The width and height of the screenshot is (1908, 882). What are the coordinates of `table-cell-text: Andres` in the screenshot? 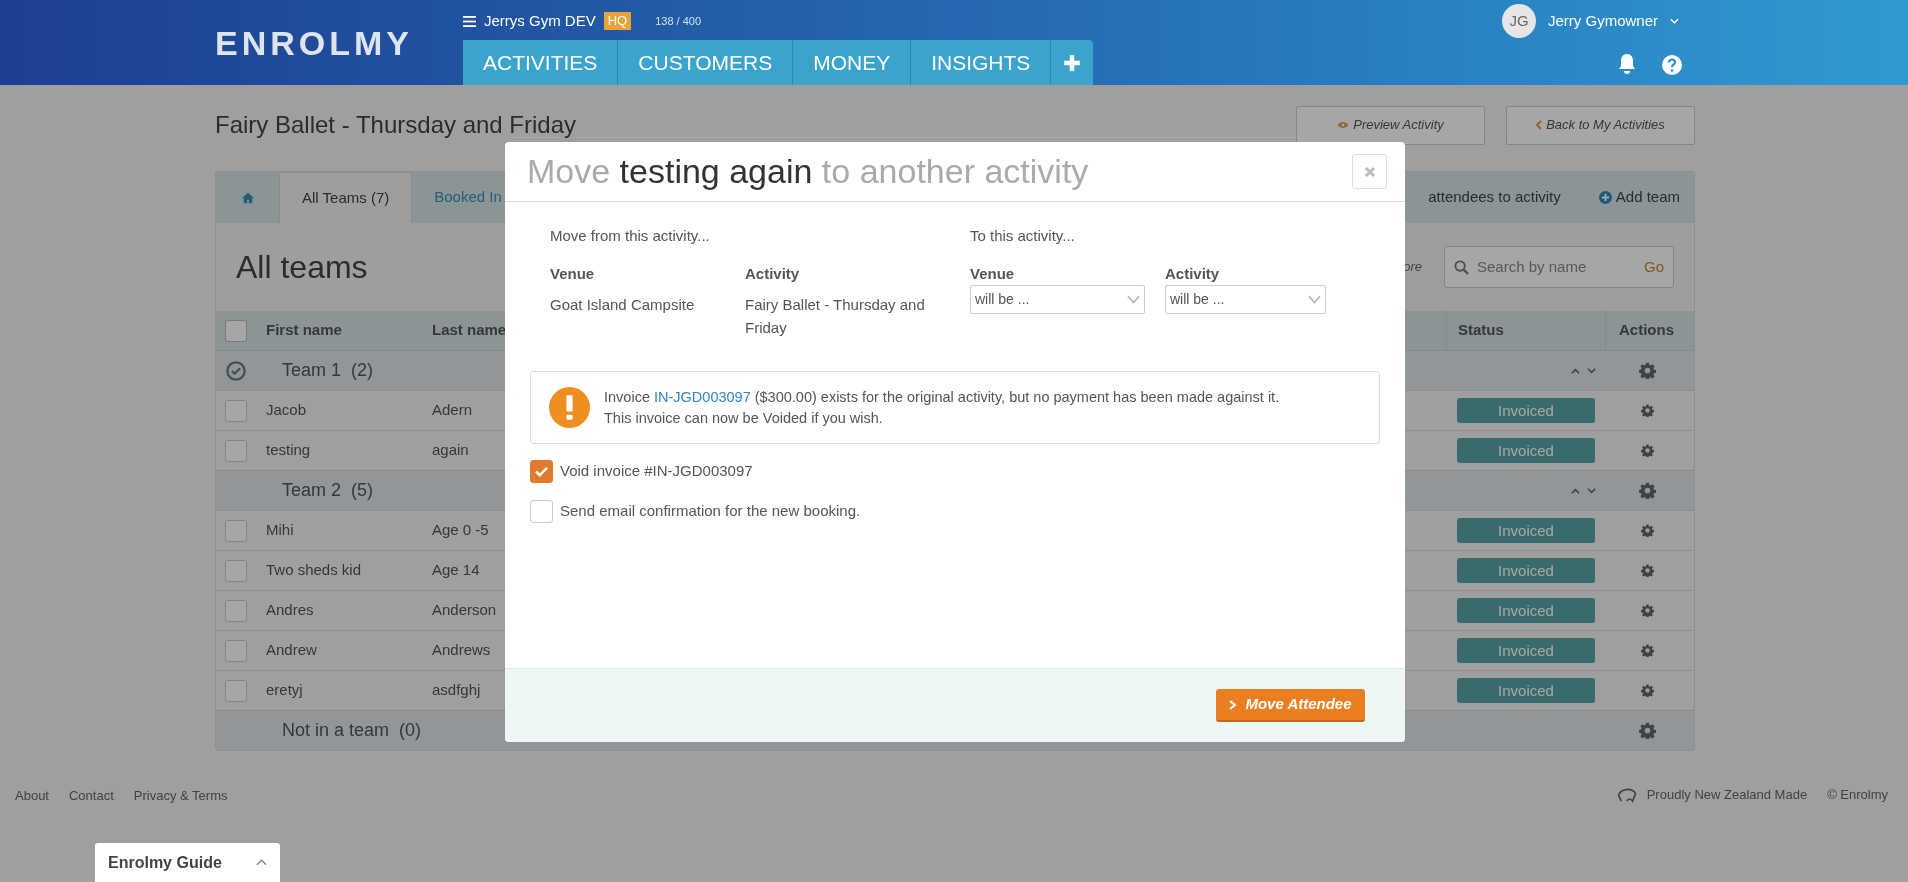 It's located at (290, 610).